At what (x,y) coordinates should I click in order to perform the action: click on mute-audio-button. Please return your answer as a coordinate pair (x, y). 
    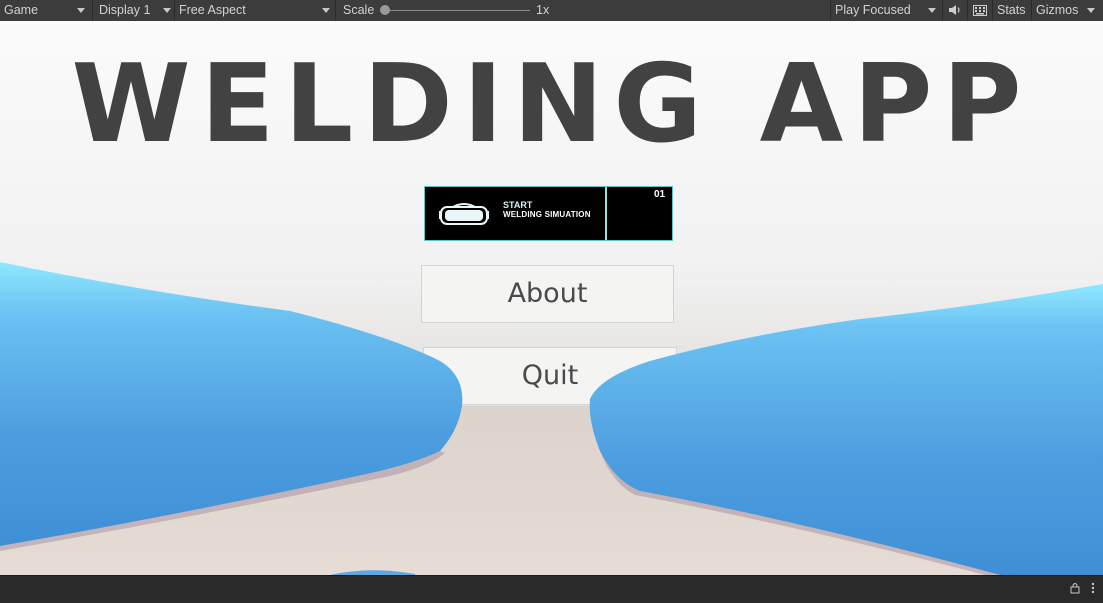
    Looking at the image, I should click on (954, 10).